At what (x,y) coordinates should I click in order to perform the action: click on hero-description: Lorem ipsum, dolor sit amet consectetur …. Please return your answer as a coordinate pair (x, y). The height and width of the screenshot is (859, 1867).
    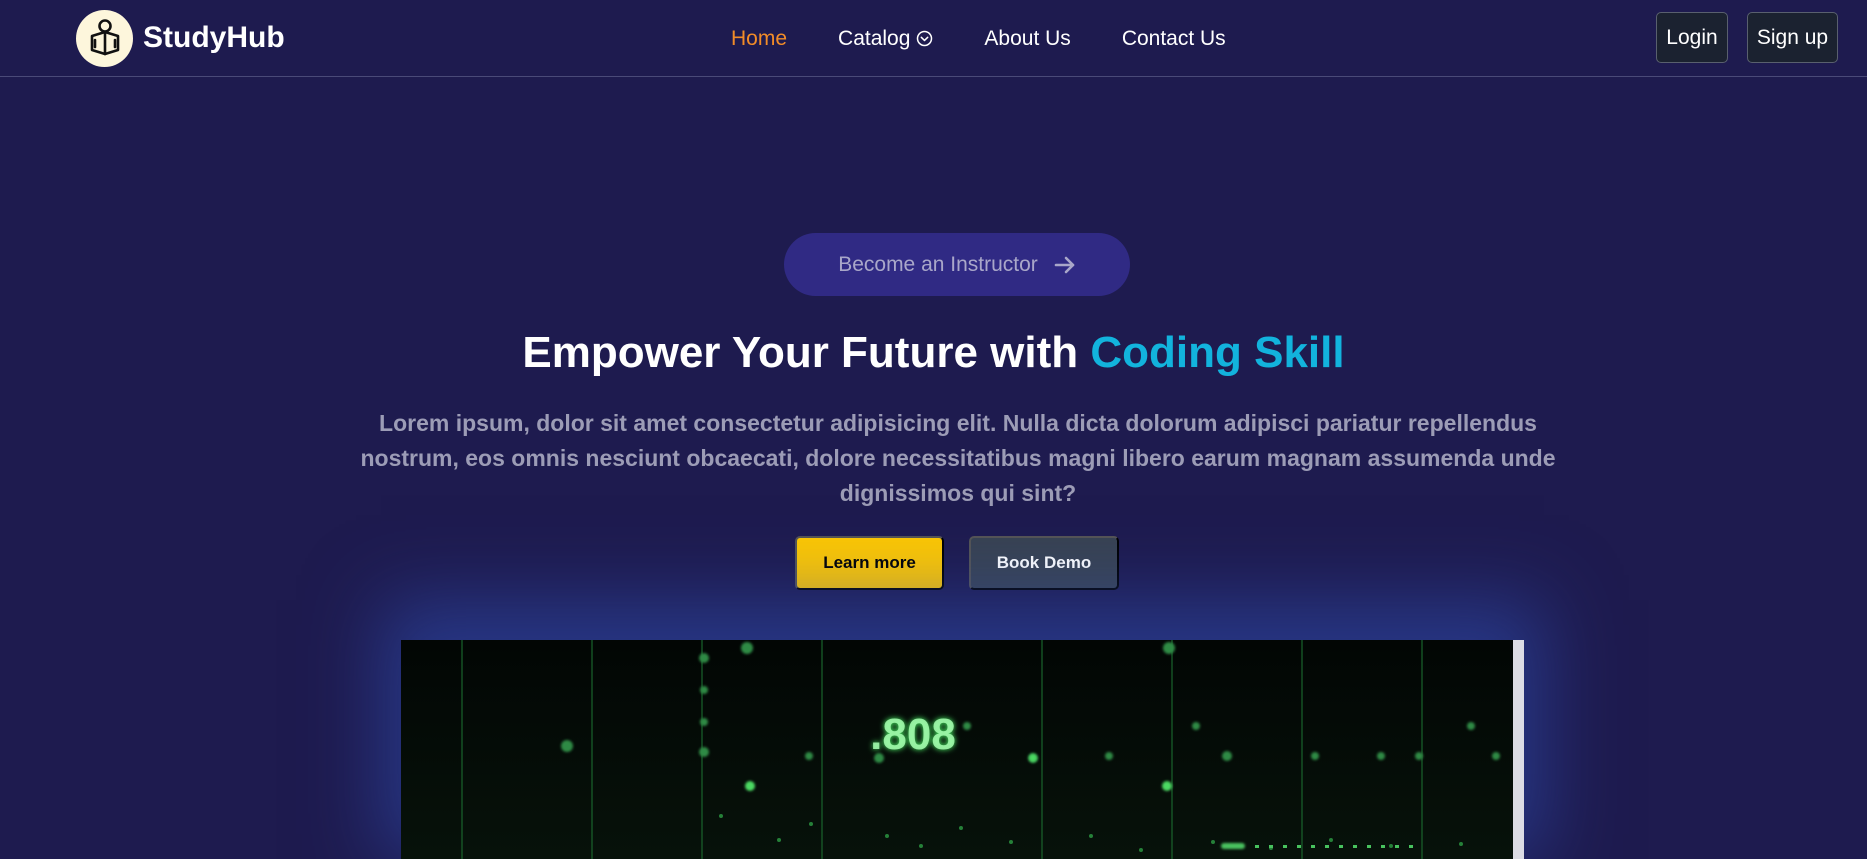
    Looking at the image, I should click on (958, 458).